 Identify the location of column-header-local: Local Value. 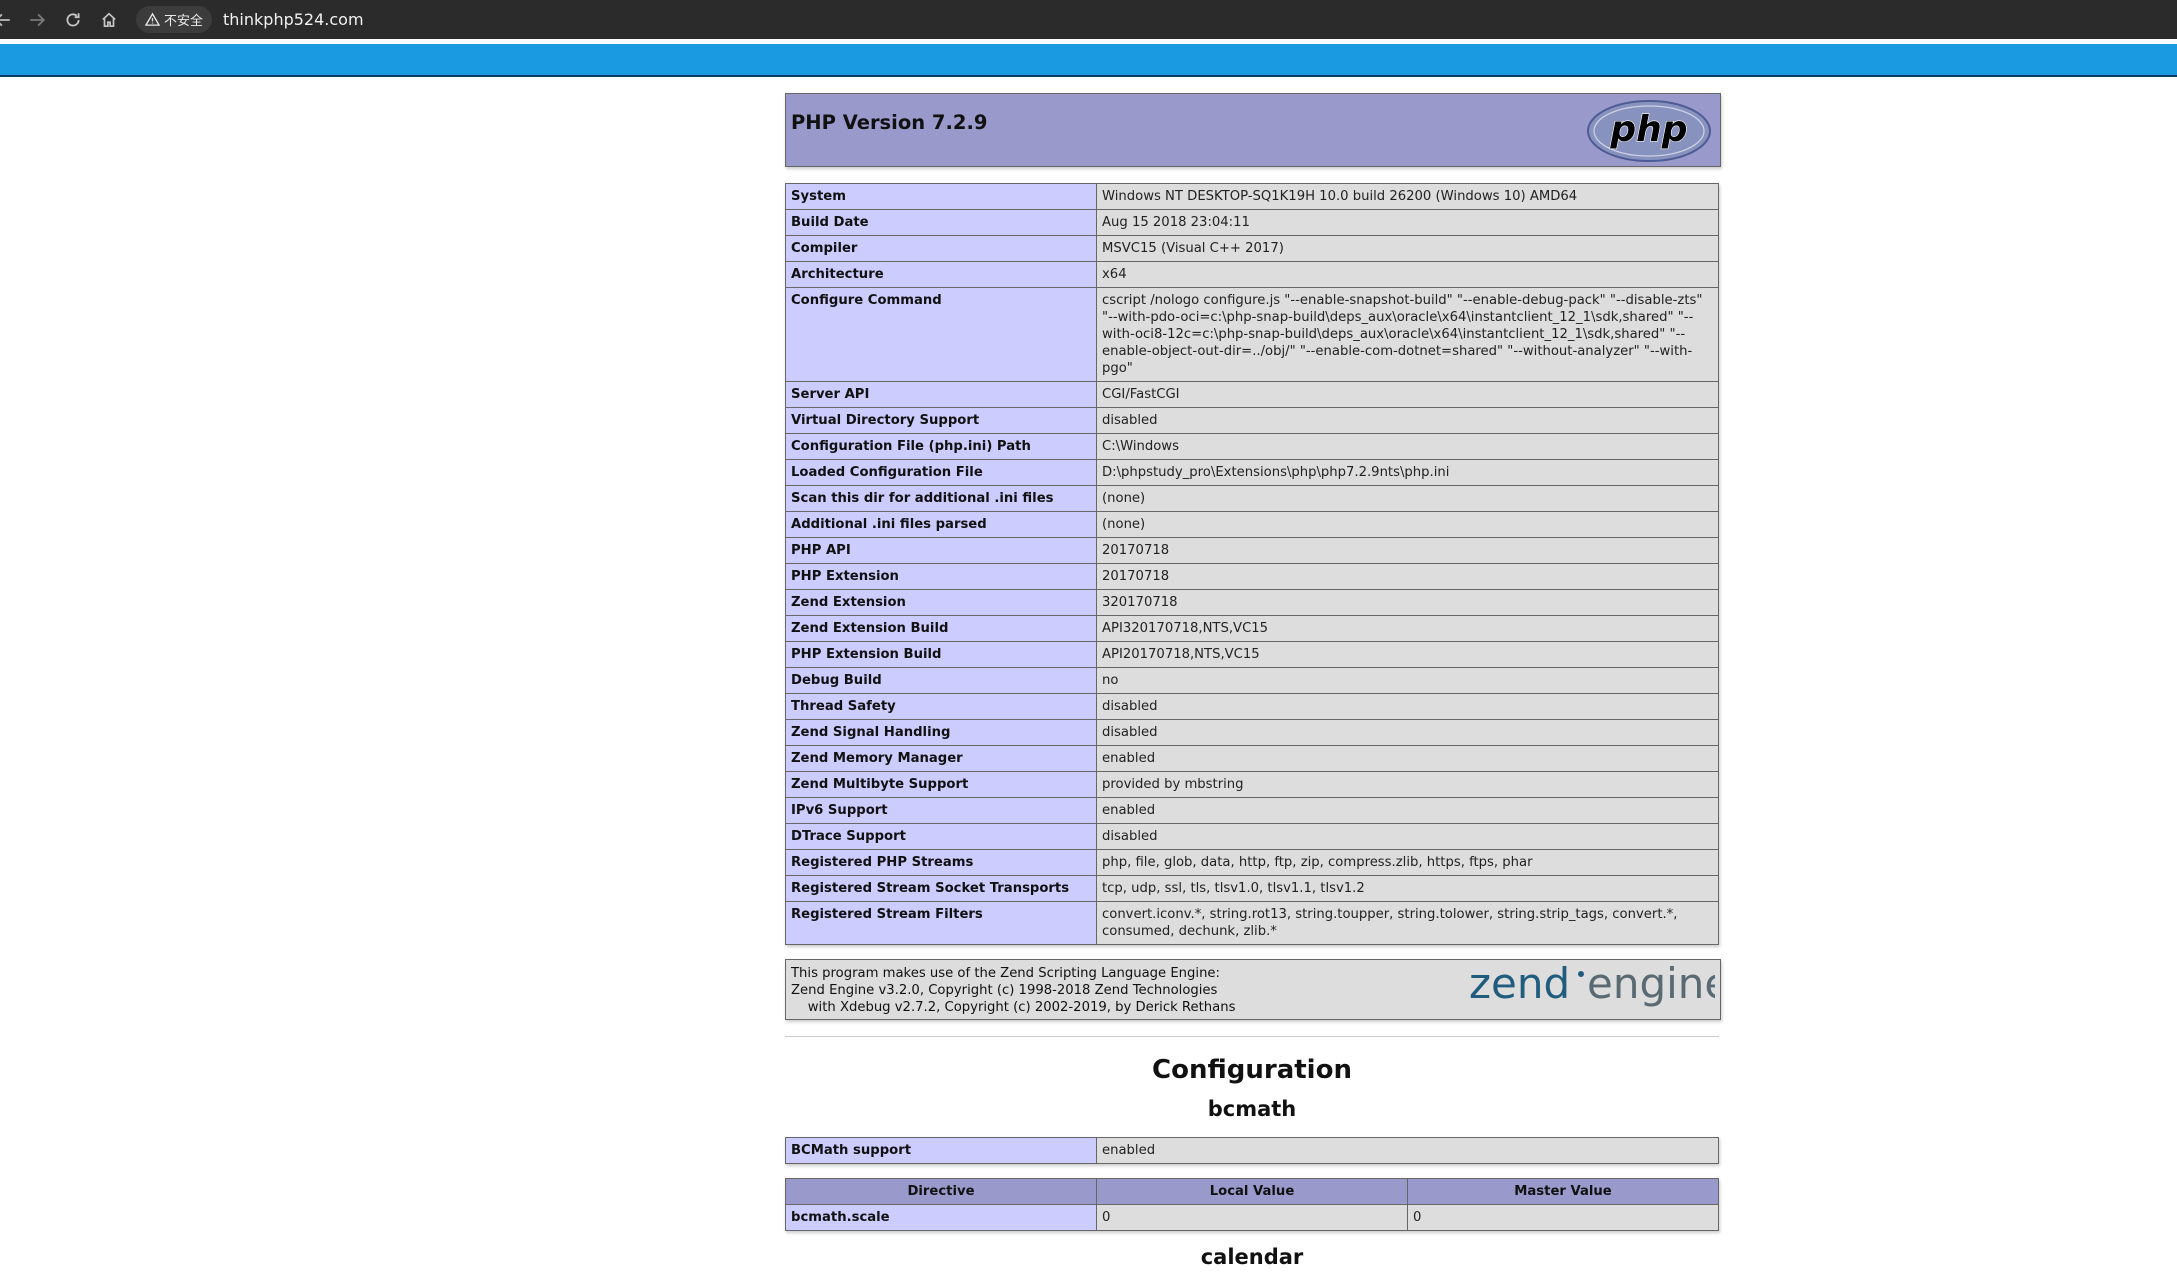
(1252, 1191).